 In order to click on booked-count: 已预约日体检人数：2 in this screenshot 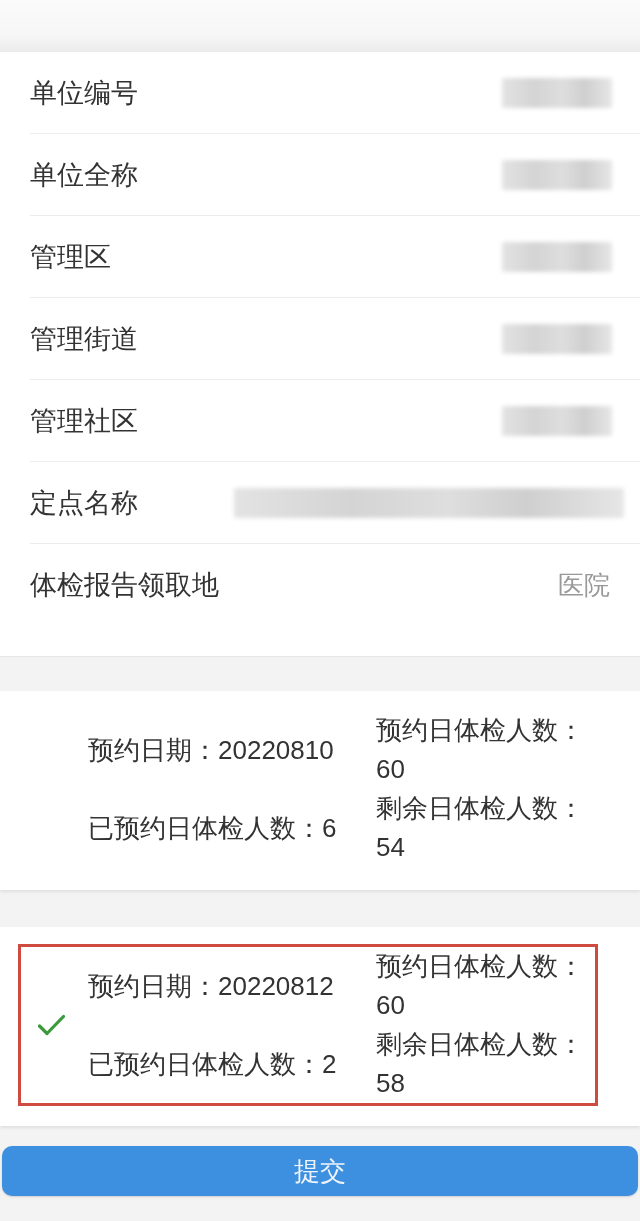, I will do `click(213, 1064)`.